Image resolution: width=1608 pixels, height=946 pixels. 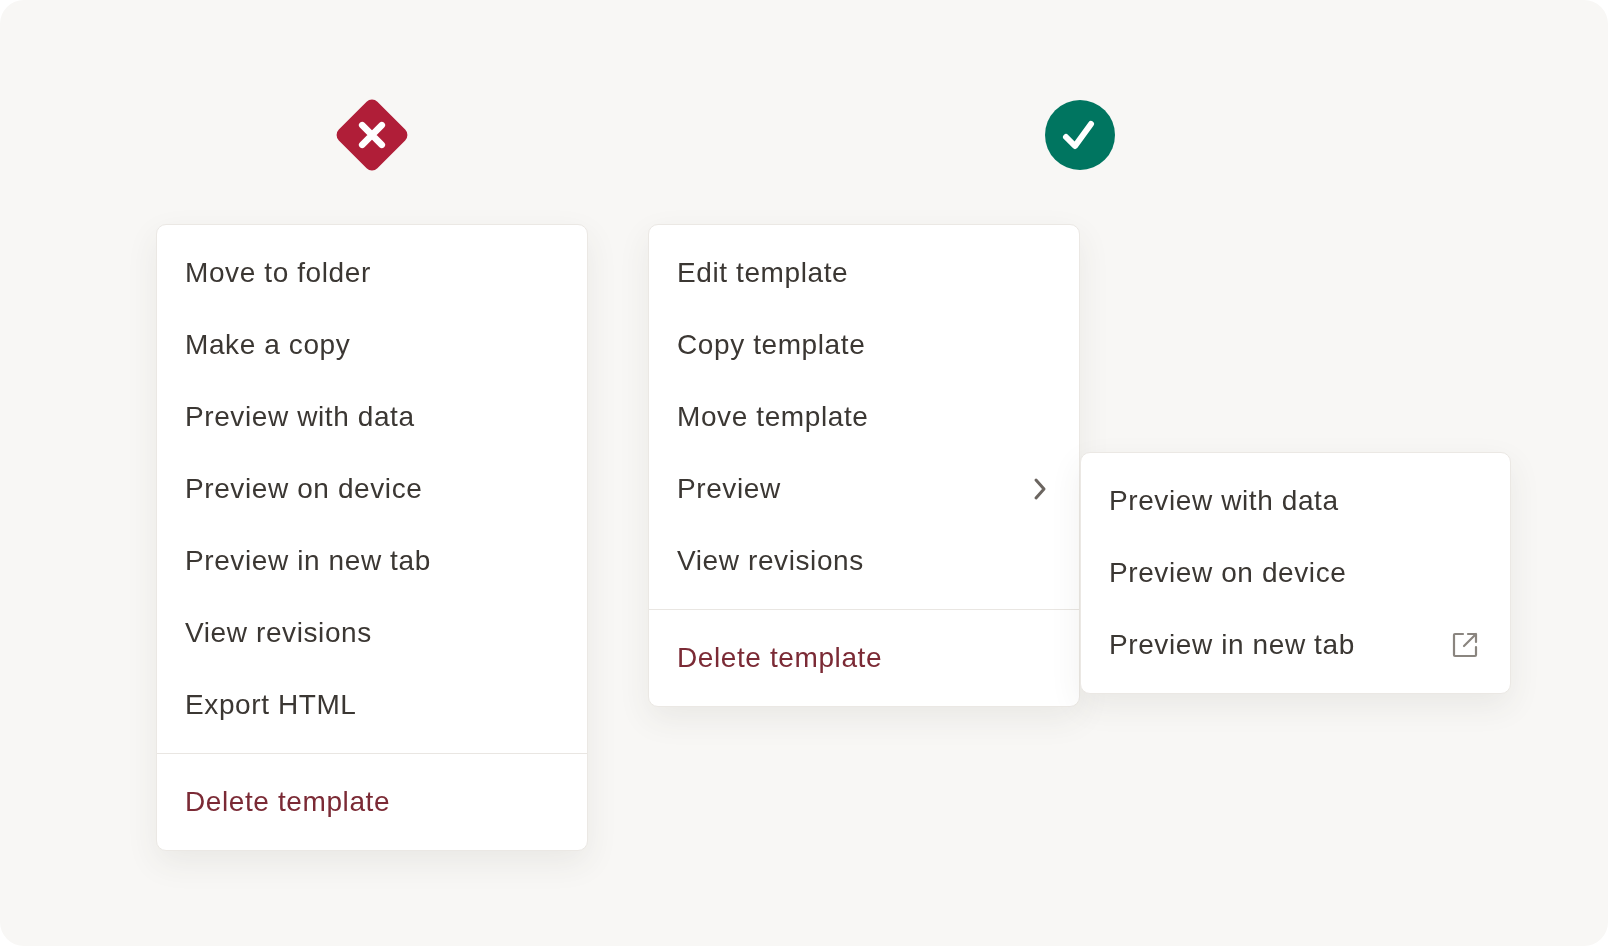 I want to click on menu-item: Move to folder, so click(x=372, y=273).